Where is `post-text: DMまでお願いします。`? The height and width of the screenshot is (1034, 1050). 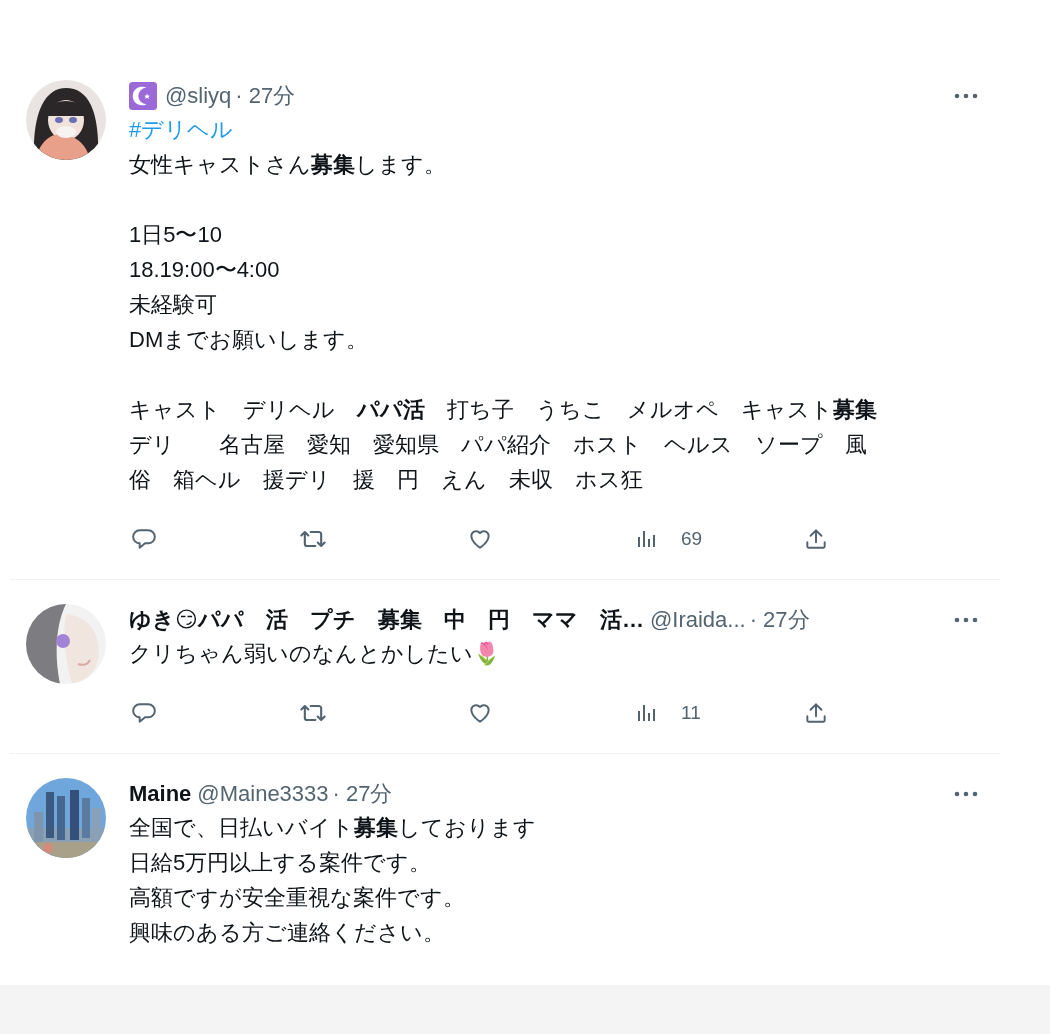
post-text: DMまでお願いします。 is located at coordinates (249, 339).